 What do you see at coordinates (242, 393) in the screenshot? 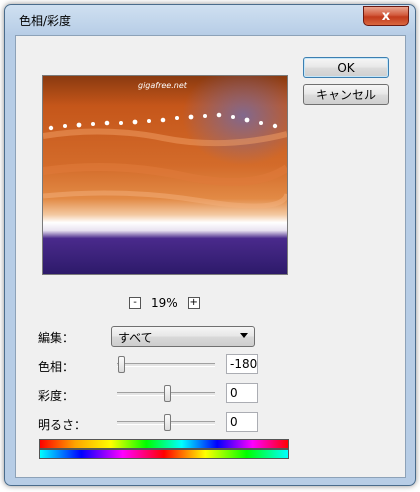
I see `saturation-input: 0` at bounding box center [242, 393].